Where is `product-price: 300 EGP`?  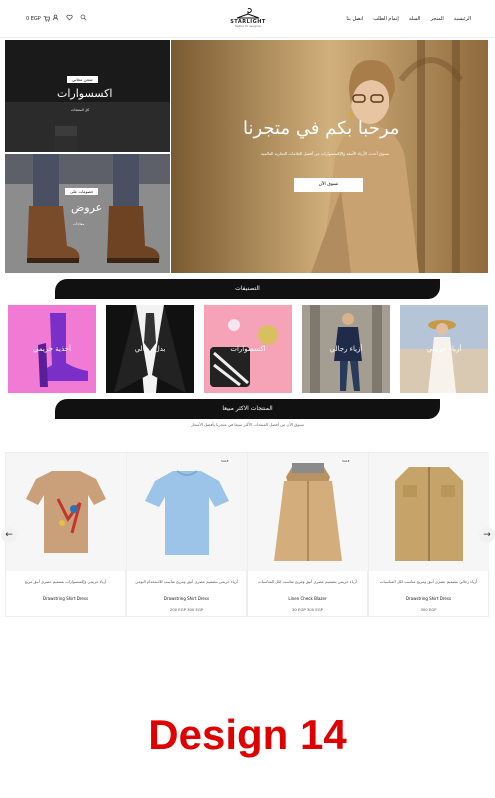
product-price: 300 EGP is located at coordinates (428, 609).